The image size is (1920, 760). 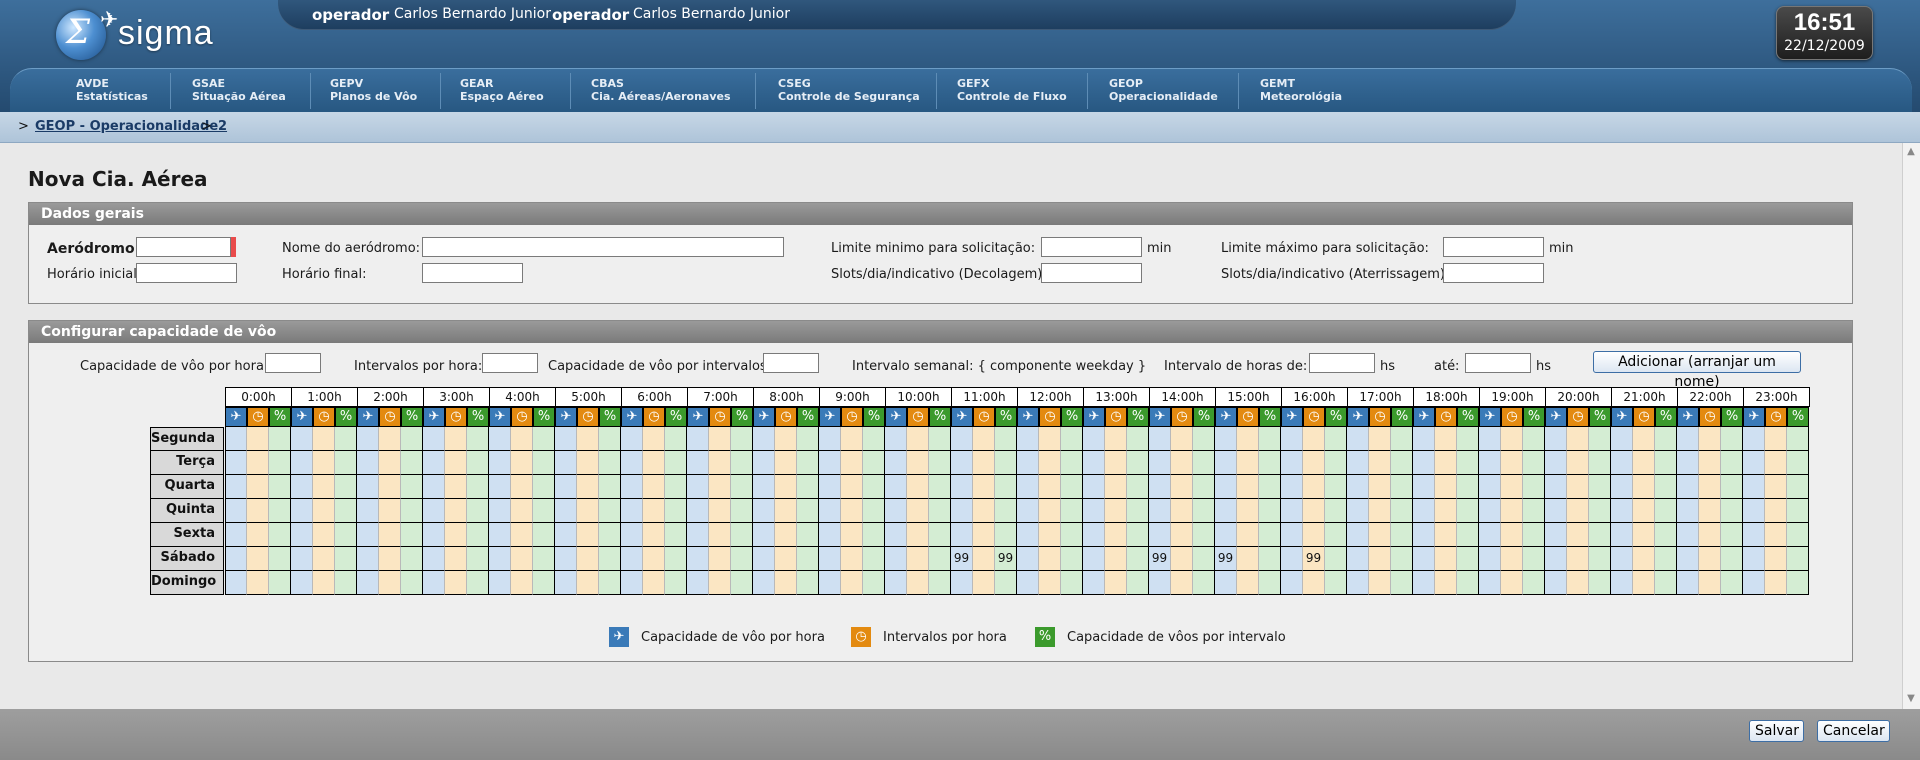 What do you see at coordinates (183, 247) in the screenshot?
I see `aerodromo-input` at bounding box center [183, 247].